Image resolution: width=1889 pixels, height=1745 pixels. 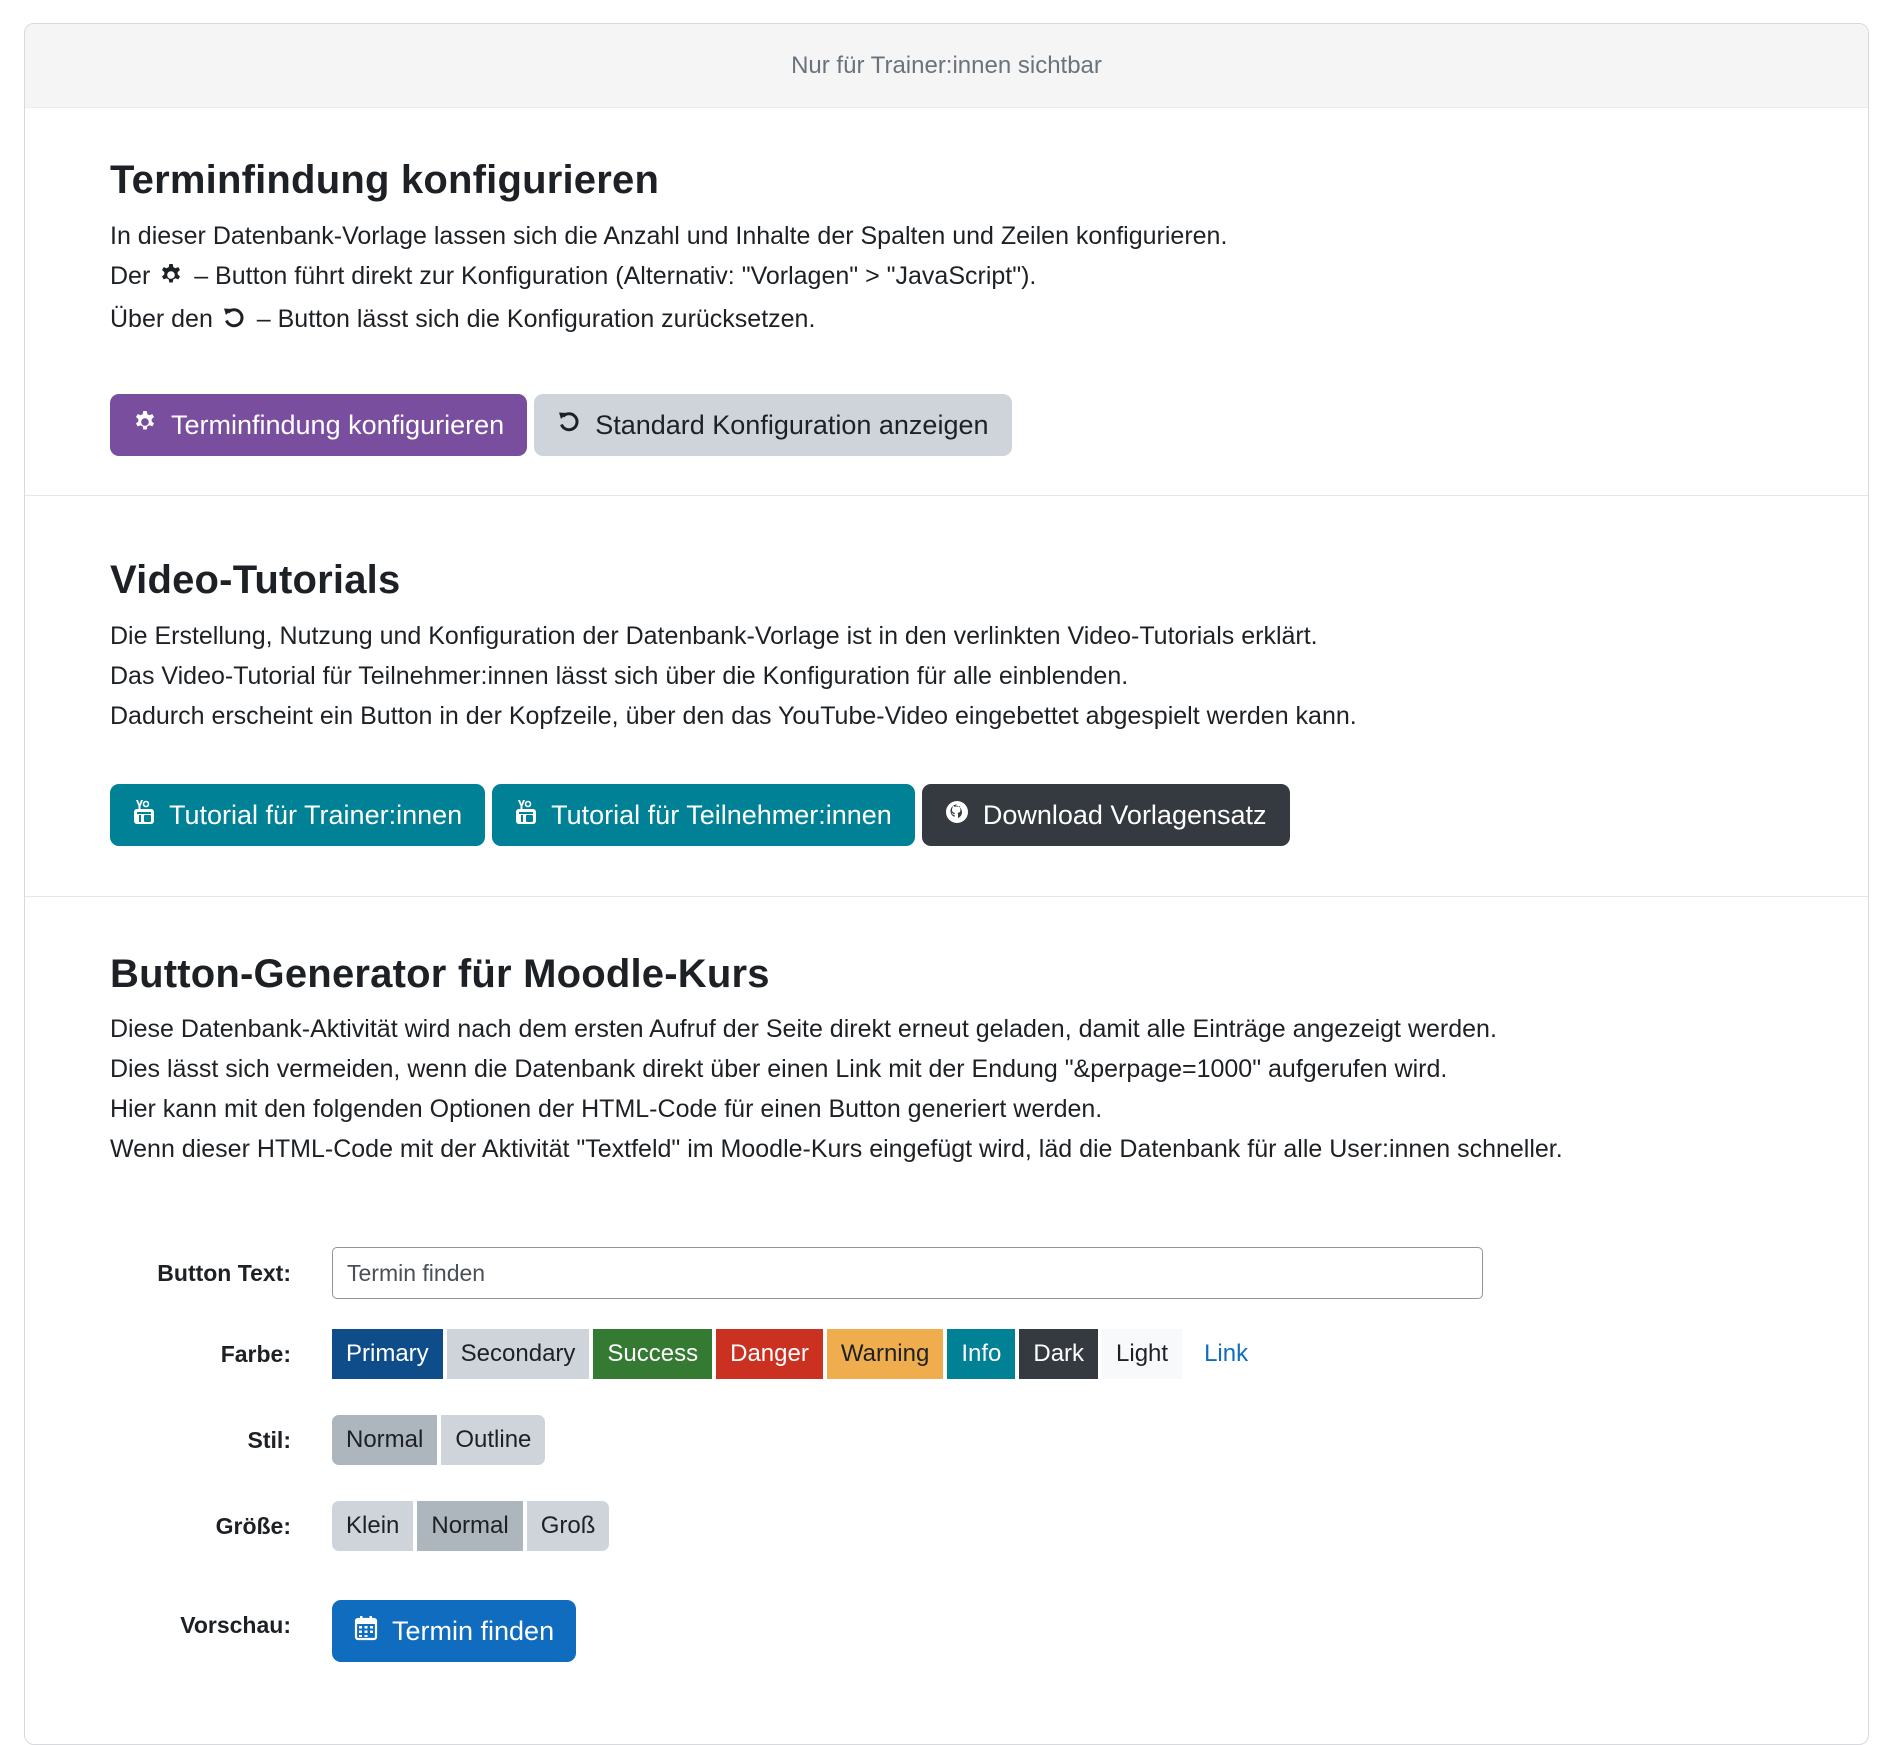 I want to click on trainer-tutorial-button: Tutorial für Trainer:innen, so click(x=298, y=815).